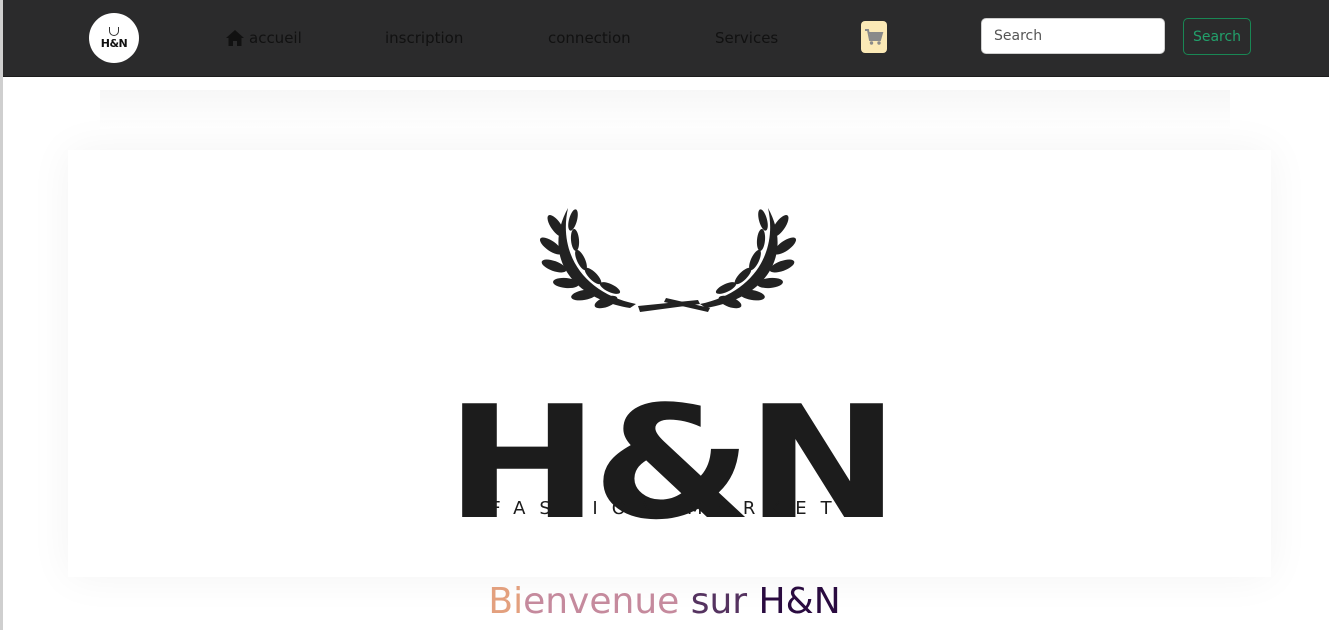  Describe the element at coordinates (506, 601) in the screenshot. I see `welcome-part: Bi` at that location.